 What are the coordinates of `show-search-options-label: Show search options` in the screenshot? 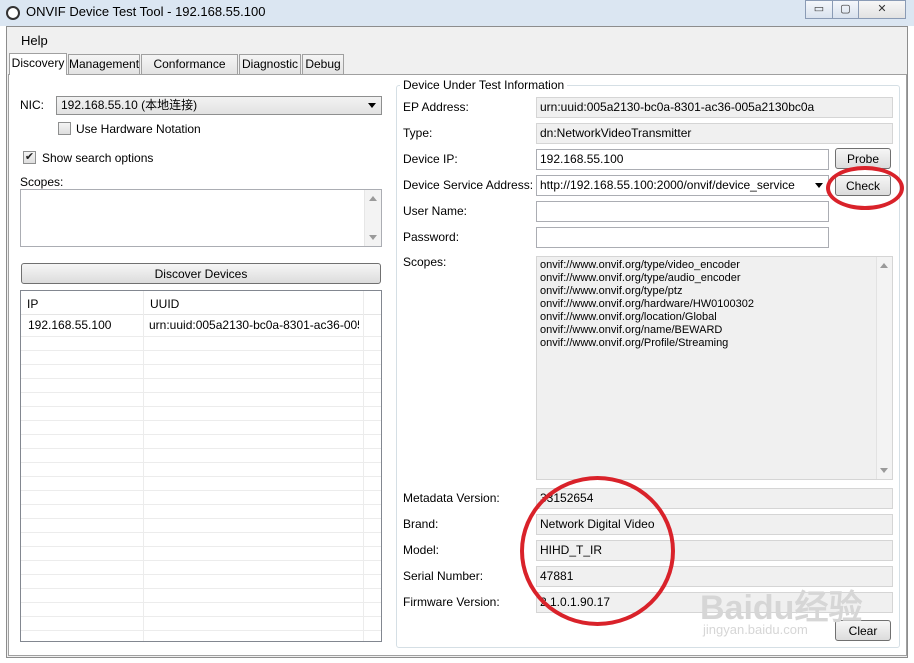 It's located at (98, 158).